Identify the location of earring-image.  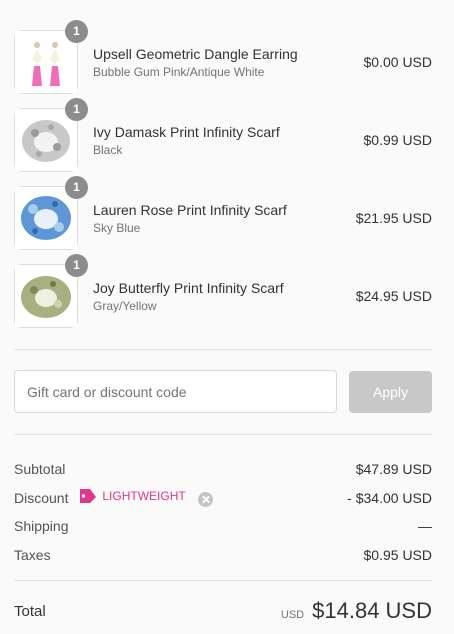
(46, 62).